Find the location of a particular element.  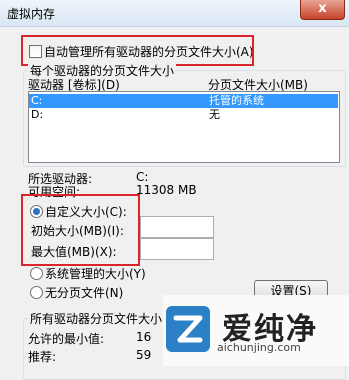

free-space-value: 11308 MB is located at coordinates (166, 190).